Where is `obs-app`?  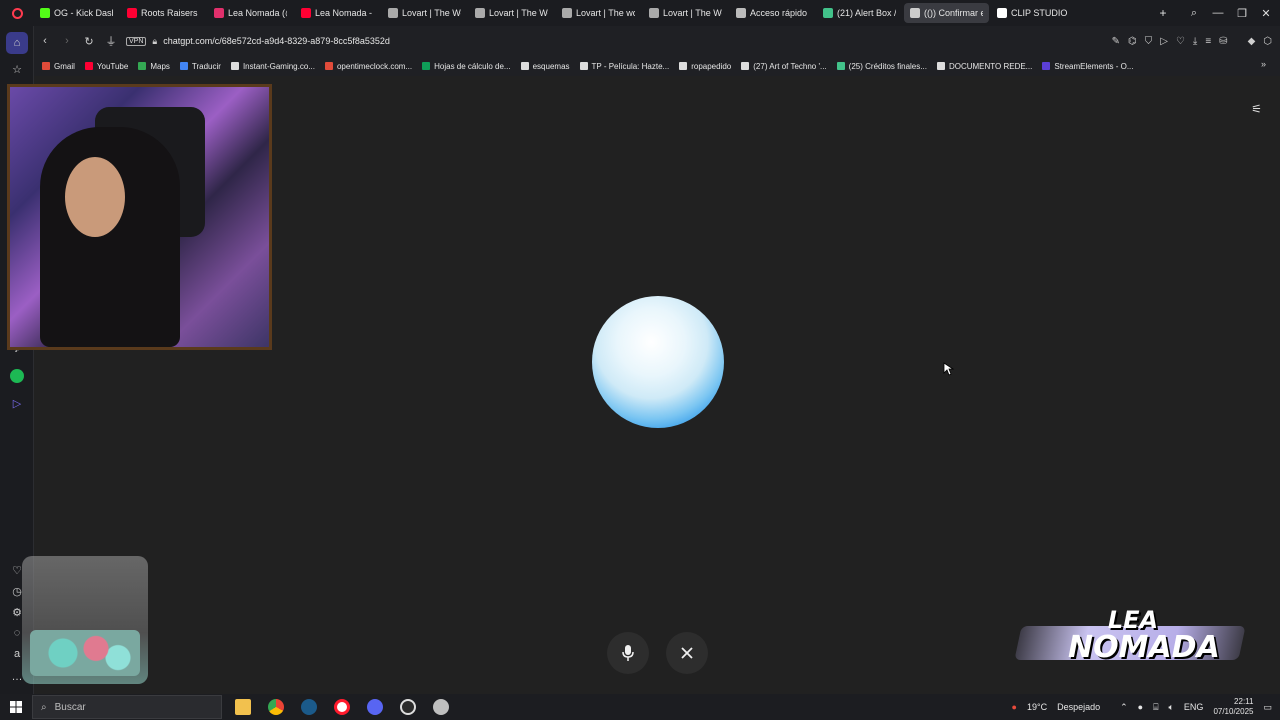
obs-app is located at coordinates (408, 707).